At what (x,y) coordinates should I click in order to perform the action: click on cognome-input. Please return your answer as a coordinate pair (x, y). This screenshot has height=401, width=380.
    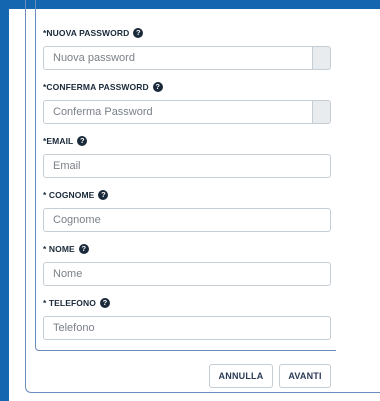
    Looking at the image, I should click on (187, 220).